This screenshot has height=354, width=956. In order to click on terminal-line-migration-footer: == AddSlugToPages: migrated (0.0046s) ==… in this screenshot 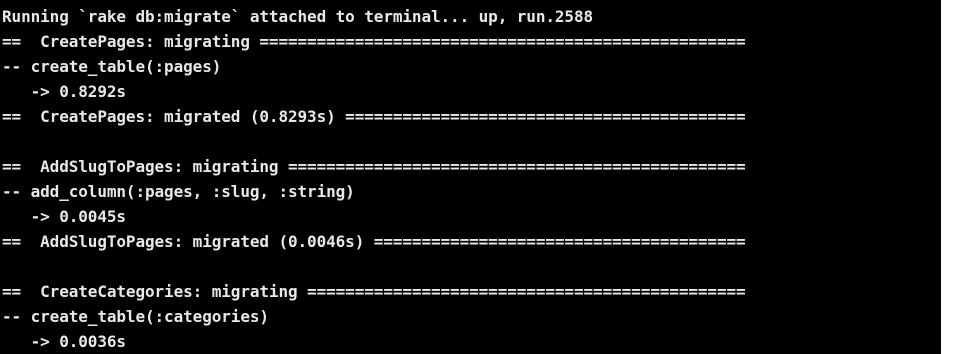, I will do `click(374, 241)`.